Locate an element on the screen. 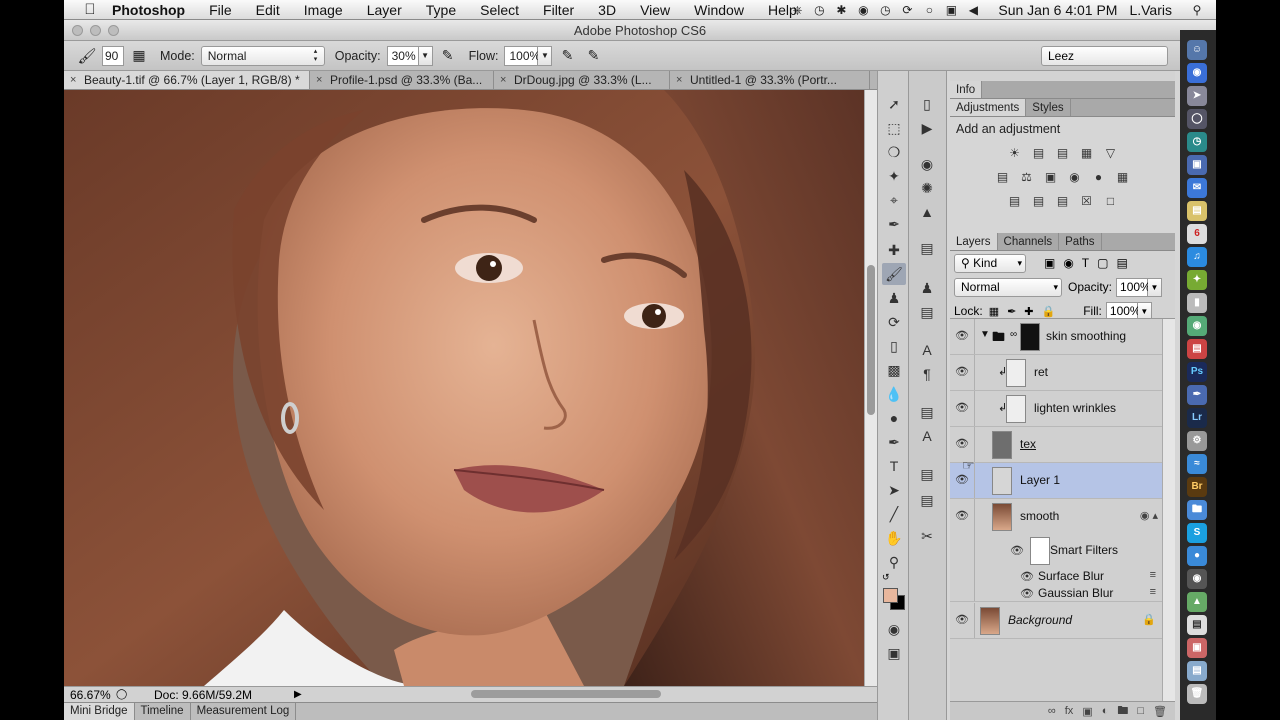 The image size is (1280, 720). tools-misc-icon: ✂ is located at coordinates (927, 536).